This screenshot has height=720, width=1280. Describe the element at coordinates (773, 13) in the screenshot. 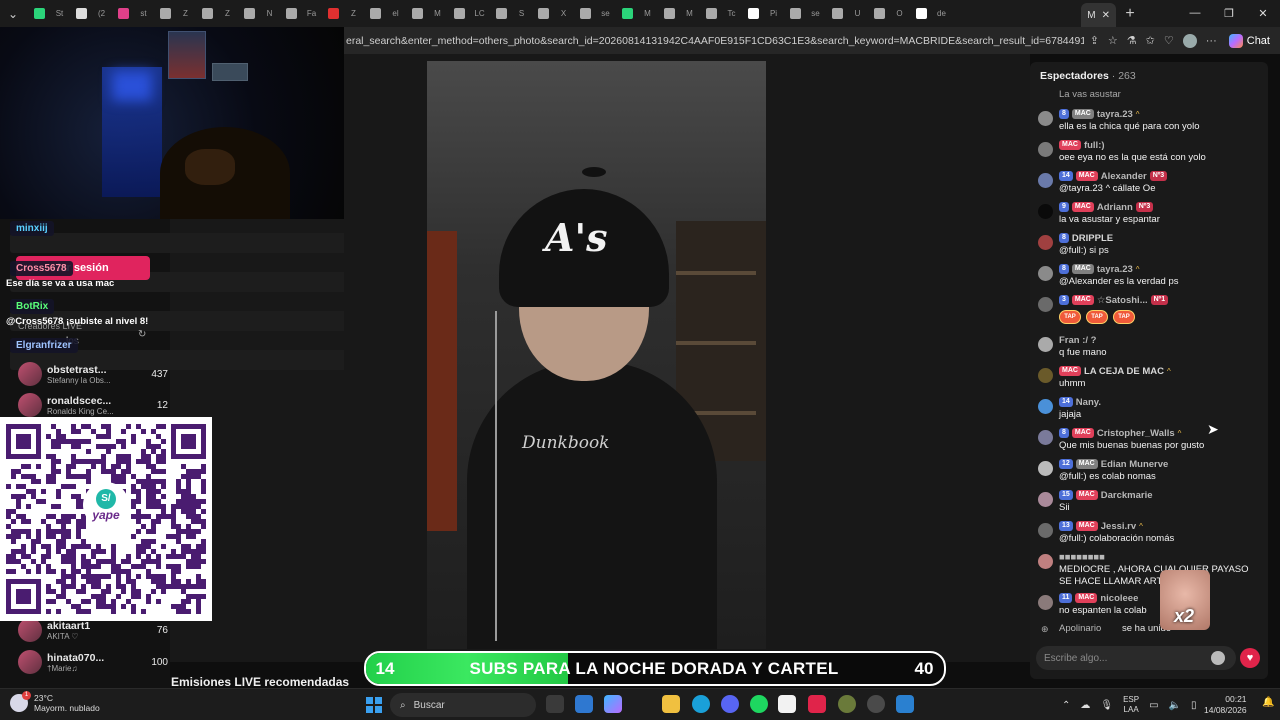

I see `tab-label: Pi` at that location.